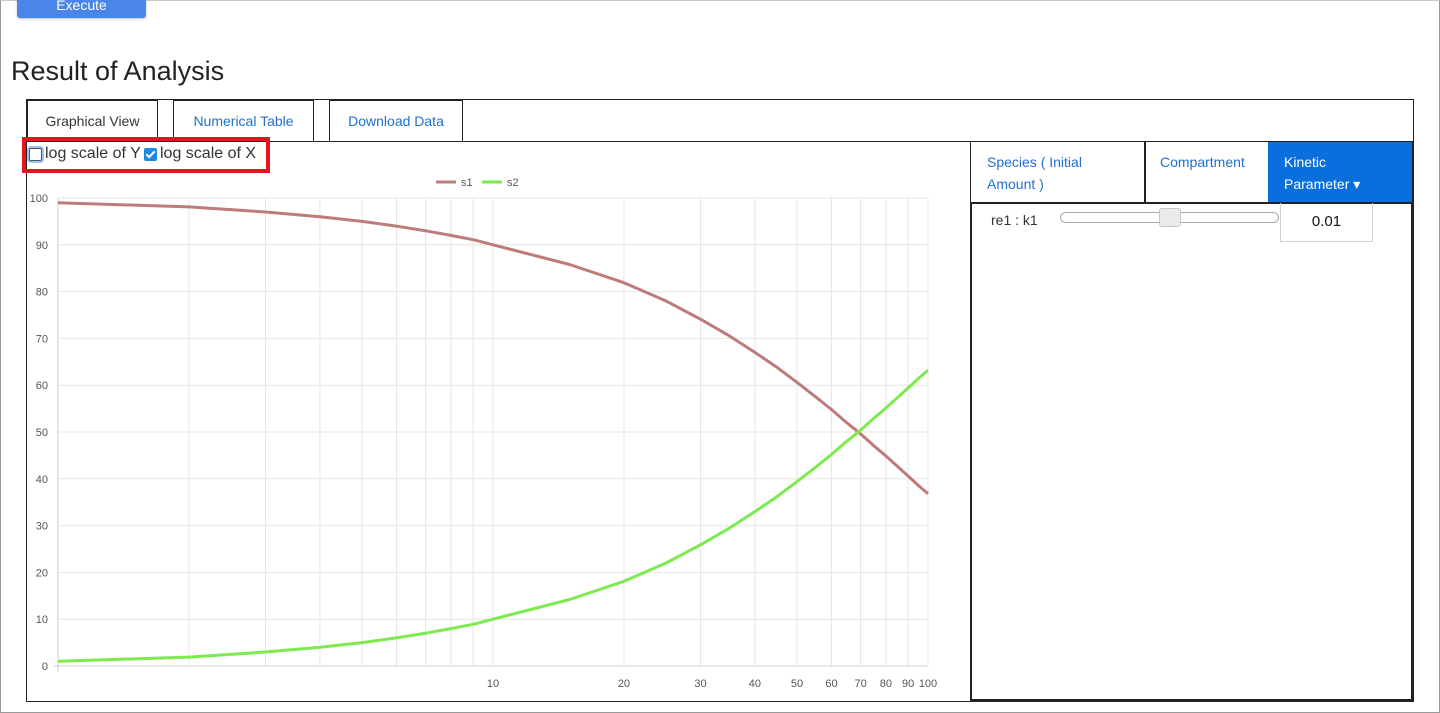  What do you see at coordinates (1170, 217) in the screenshot?
I see `param-slider-thumb` at bounding box center [1170, 217].